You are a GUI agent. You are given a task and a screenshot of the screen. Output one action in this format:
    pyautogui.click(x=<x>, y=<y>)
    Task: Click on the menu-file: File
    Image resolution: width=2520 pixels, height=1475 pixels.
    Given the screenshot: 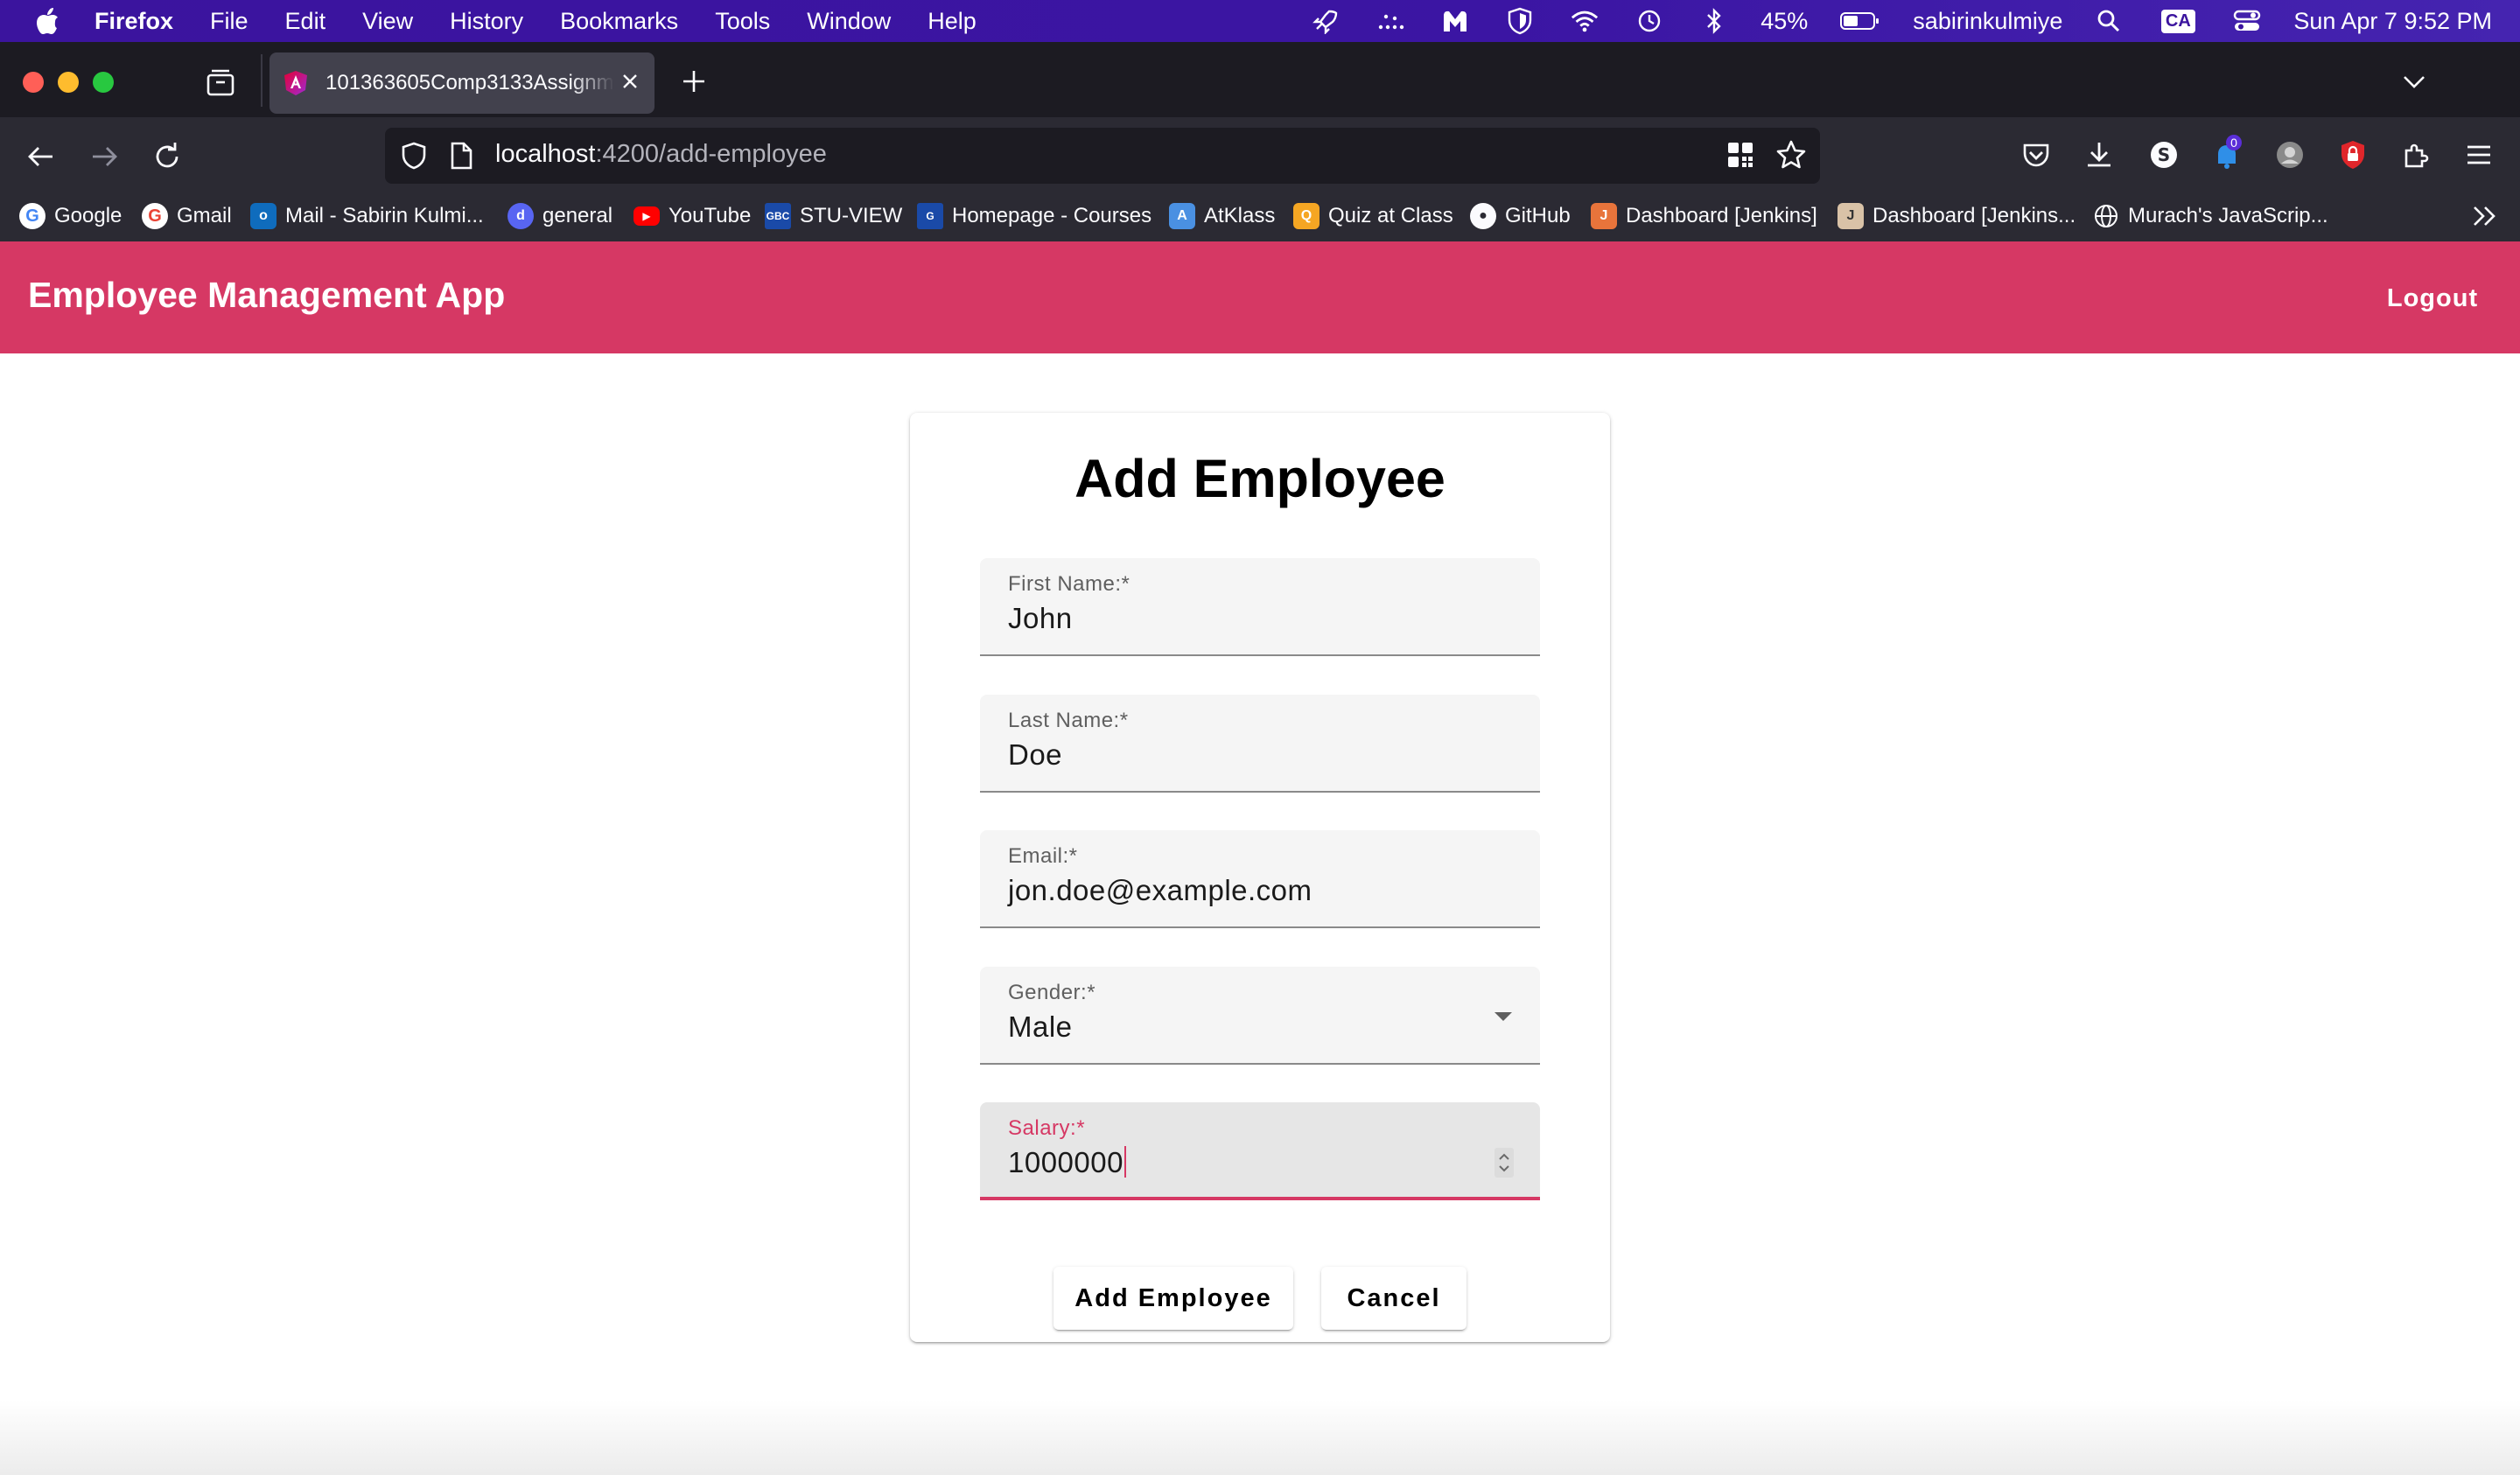 What is the action you would take?
    pyautogui.click(x=229, y=21)
    